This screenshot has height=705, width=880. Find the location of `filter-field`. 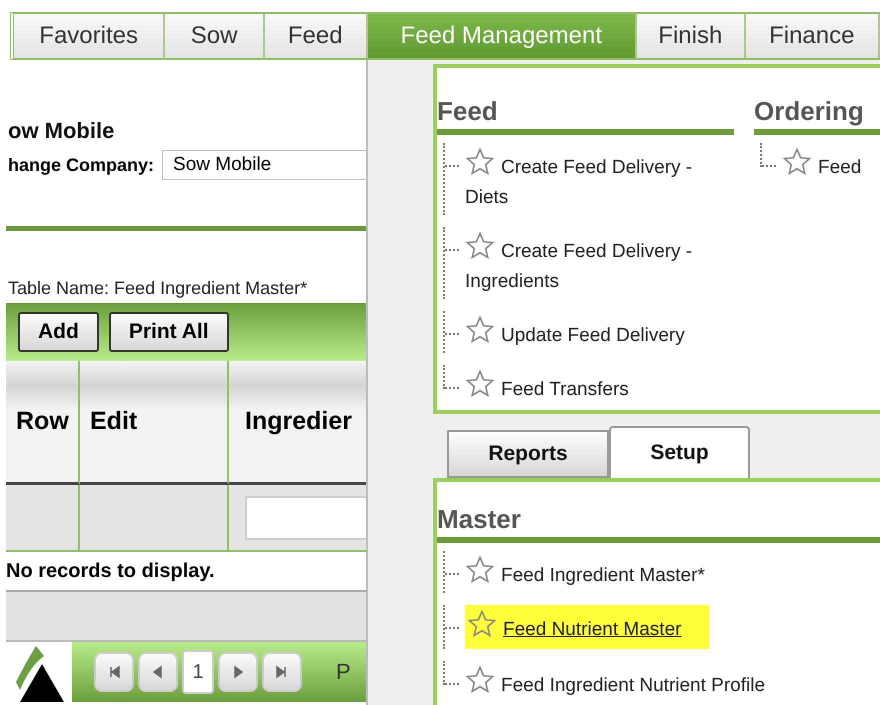

filter-field is located at coordinates (305, 518).